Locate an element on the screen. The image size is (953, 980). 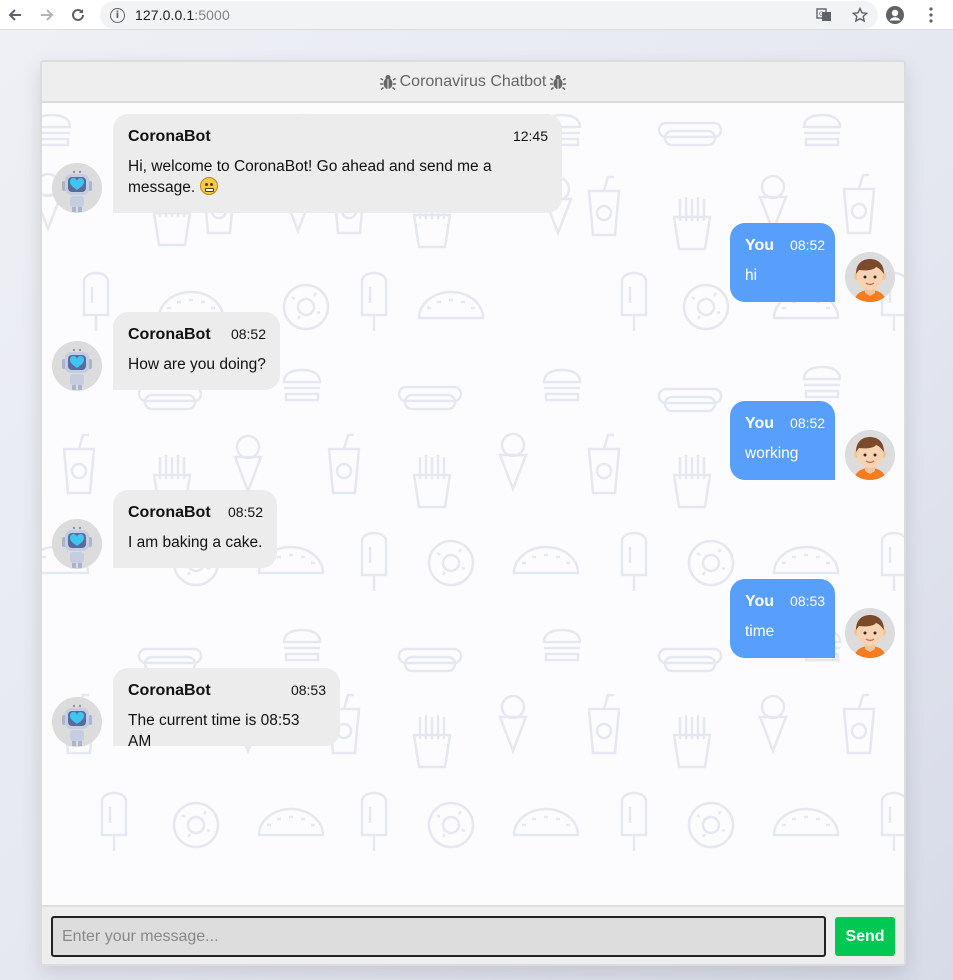
url-text: 127.0.0.1:5000 is located at coordinates (182, 15).